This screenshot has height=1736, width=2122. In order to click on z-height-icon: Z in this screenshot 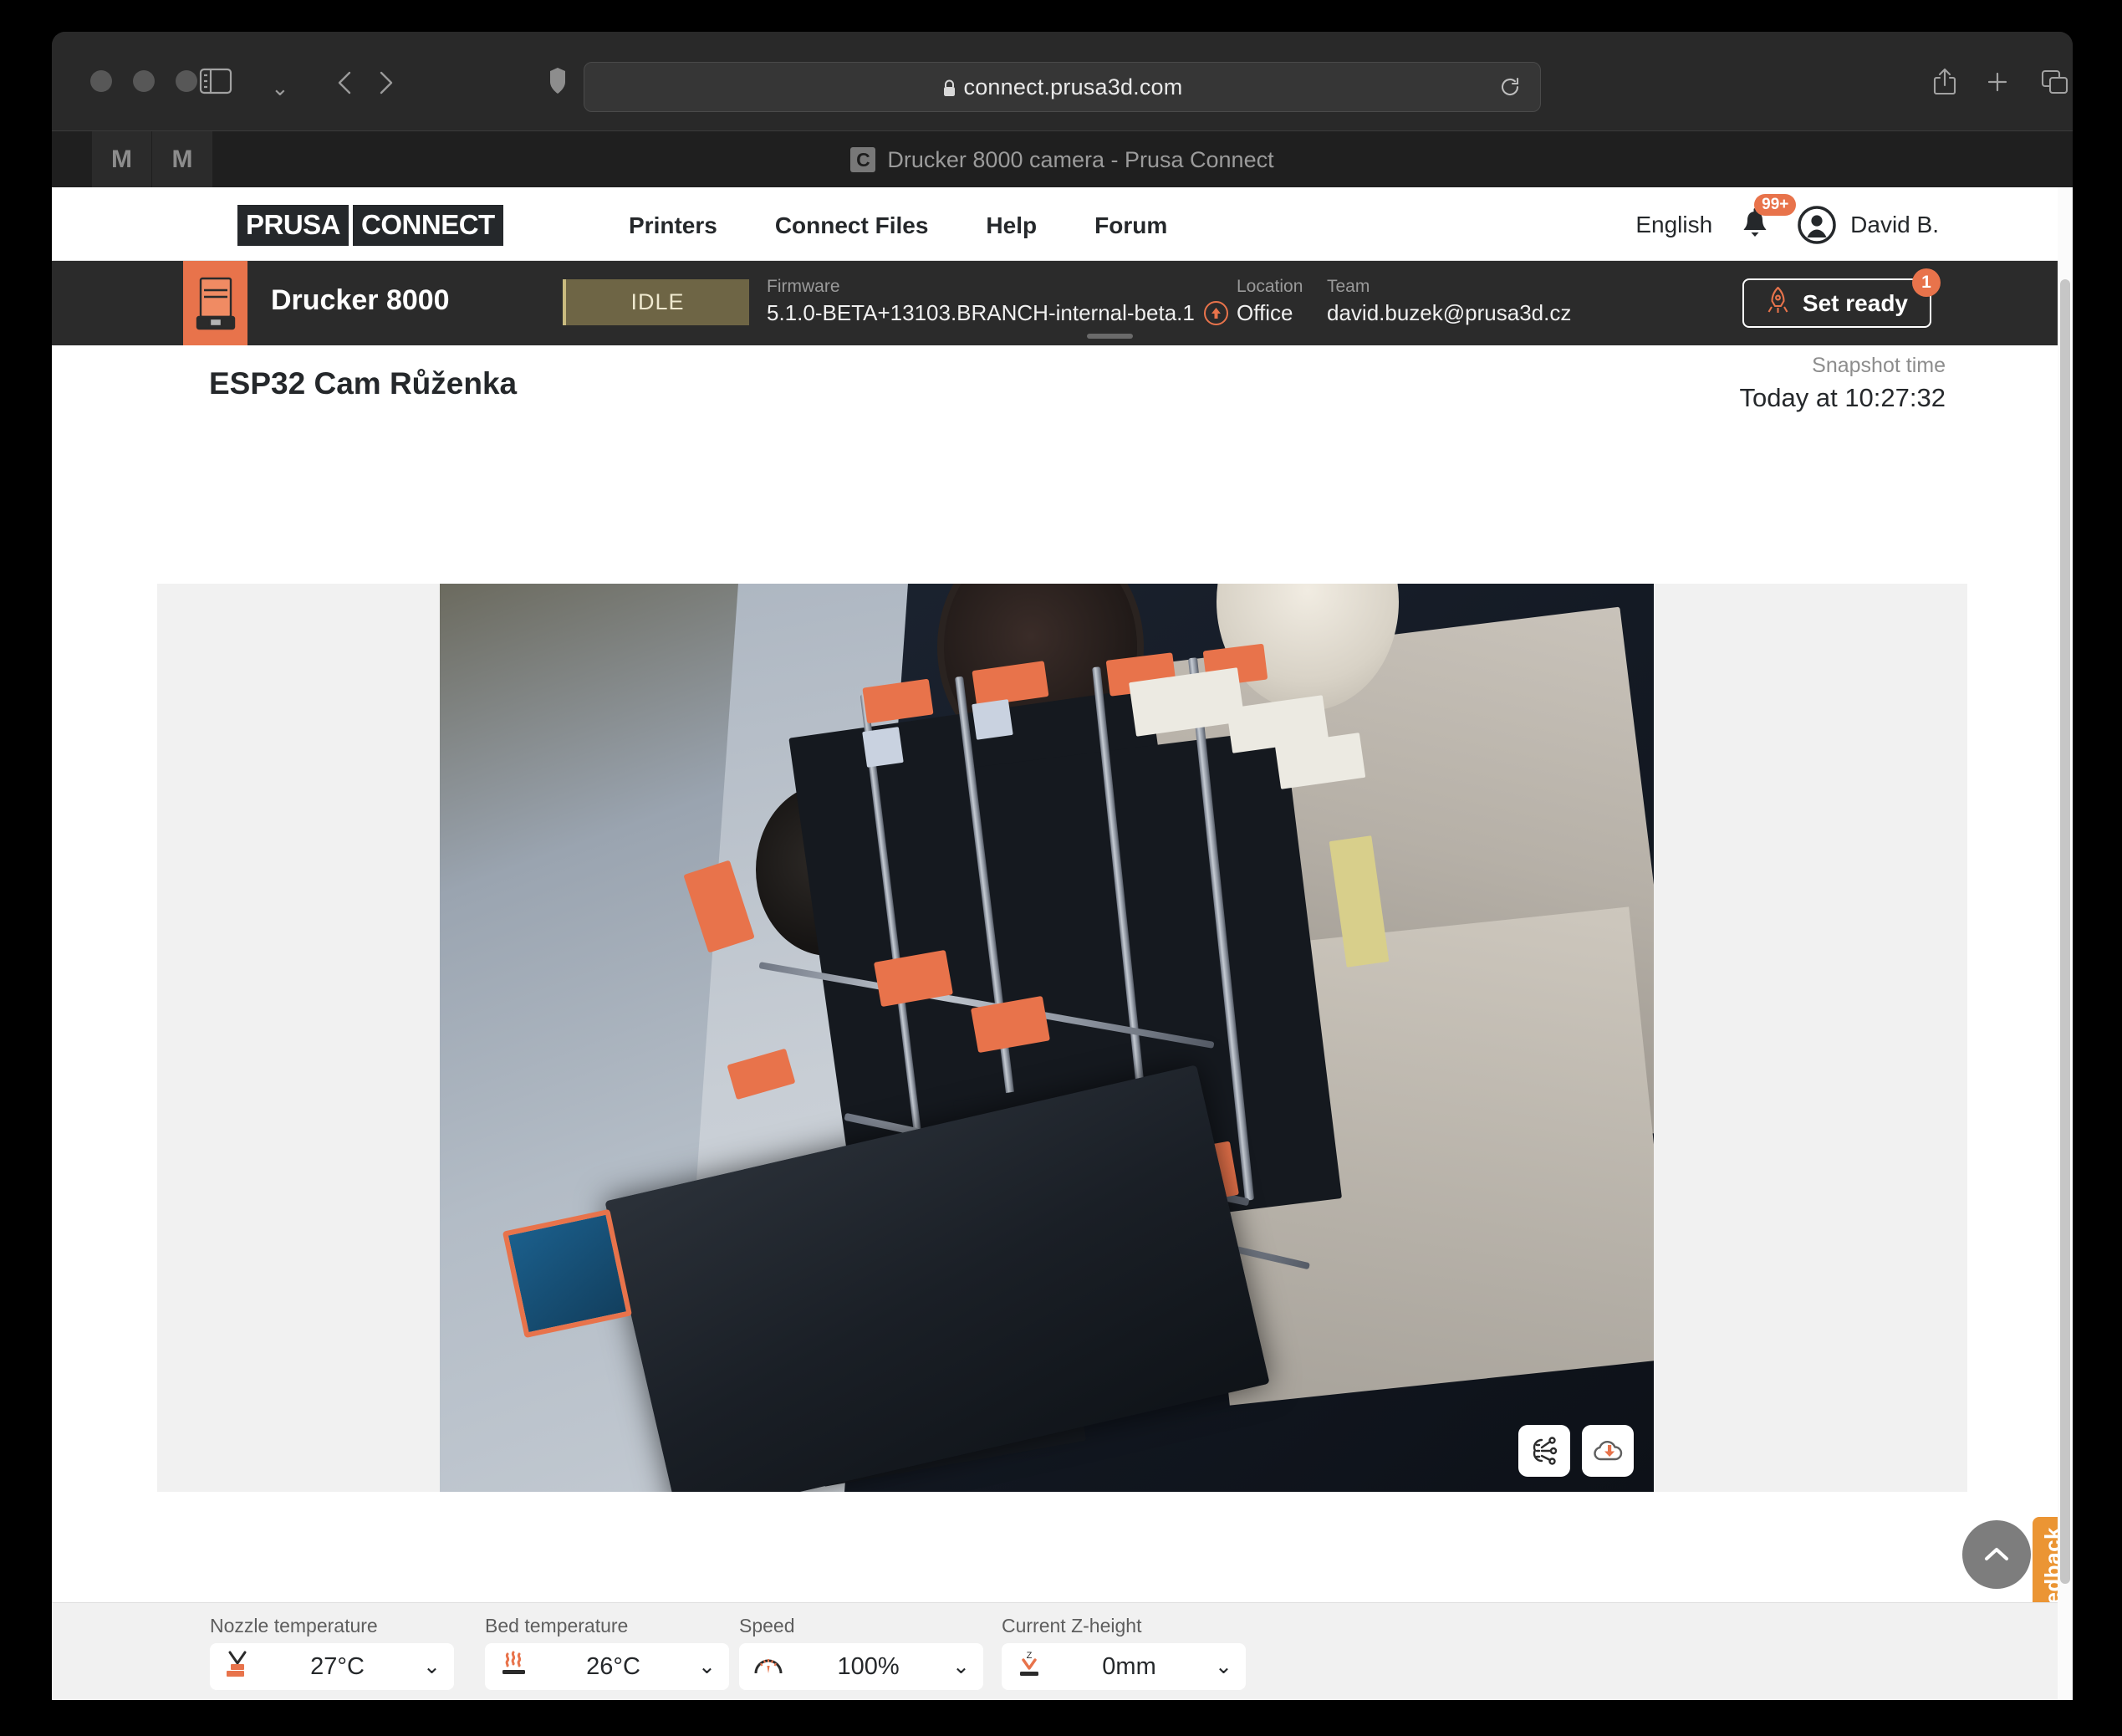, I will do `click(1029, 1667)`.